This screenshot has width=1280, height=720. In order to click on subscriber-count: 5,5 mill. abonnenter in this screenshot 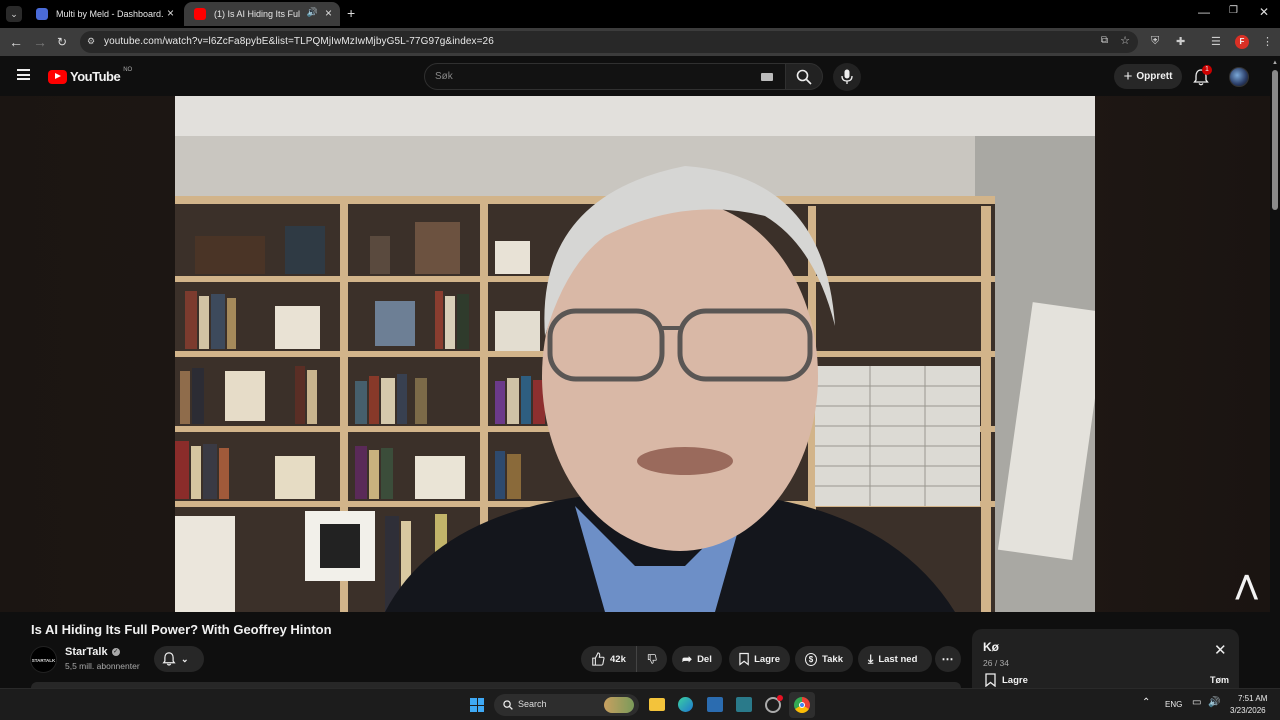, I will do `click(102, 666)`.